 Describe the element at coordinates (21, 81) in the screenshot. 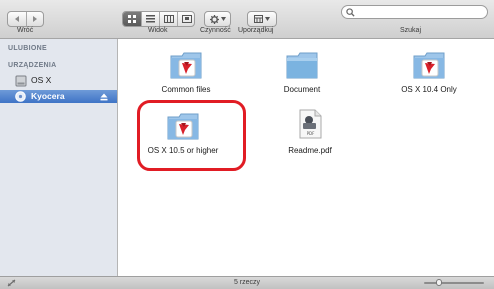

I see `hard-drive-icon` at that location.